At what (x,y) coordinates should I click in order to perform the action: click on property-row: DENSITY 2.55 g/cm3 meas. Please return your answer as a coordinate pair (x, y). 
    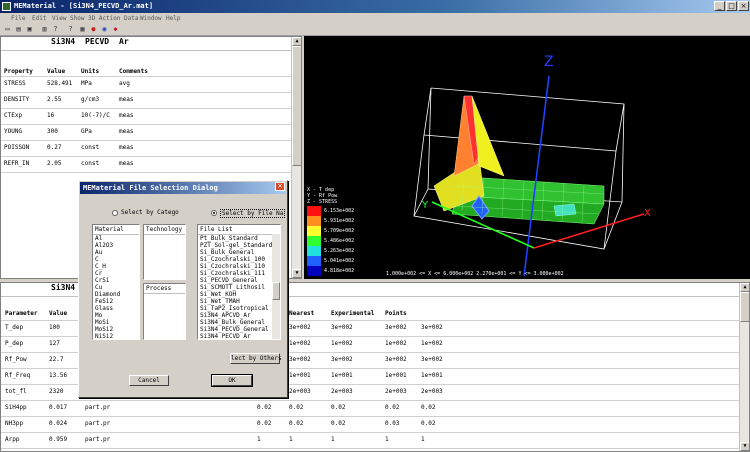
    Looking at the image, I should click on (151, 101).